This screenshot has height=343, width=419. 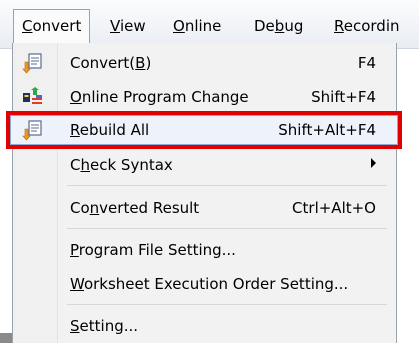 What do you see at coordinates (204, 165) in the screenshot?
I see `menu-item-check-syntax: Check Syntax` at bounding box center [204, 165].